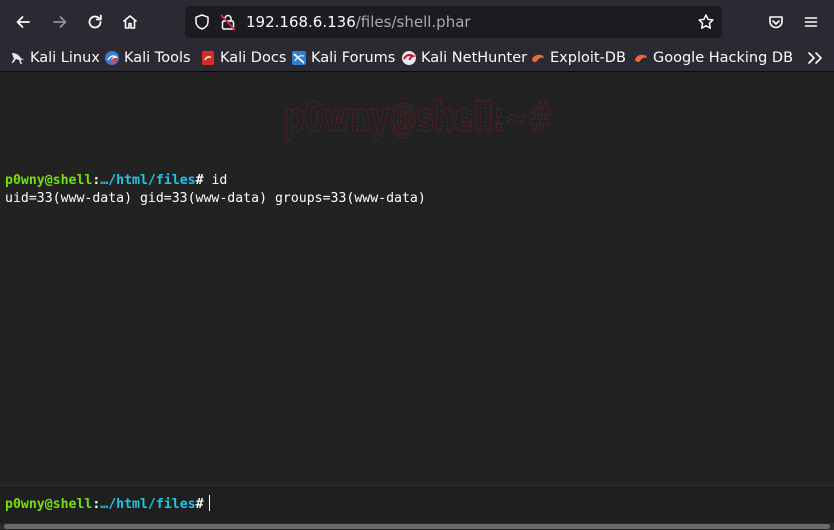 The image size is (834, 530). I want to click on pocket-button, so click(776, 22).